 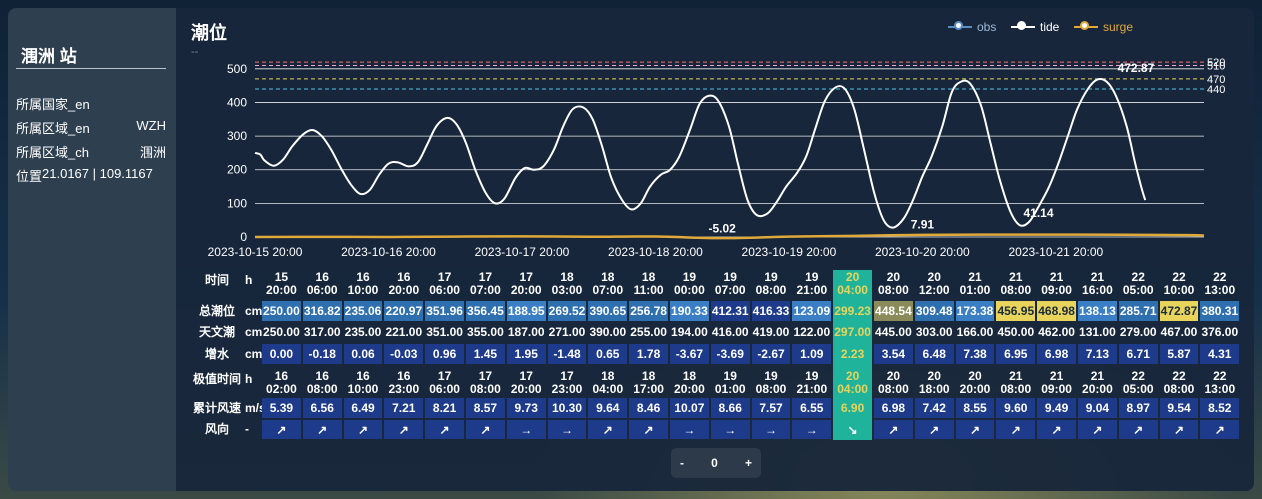 What do you see at coordinates (151, 125) in the screenshot?
I see `info-value: WZH` at bounding box center [151, 125].